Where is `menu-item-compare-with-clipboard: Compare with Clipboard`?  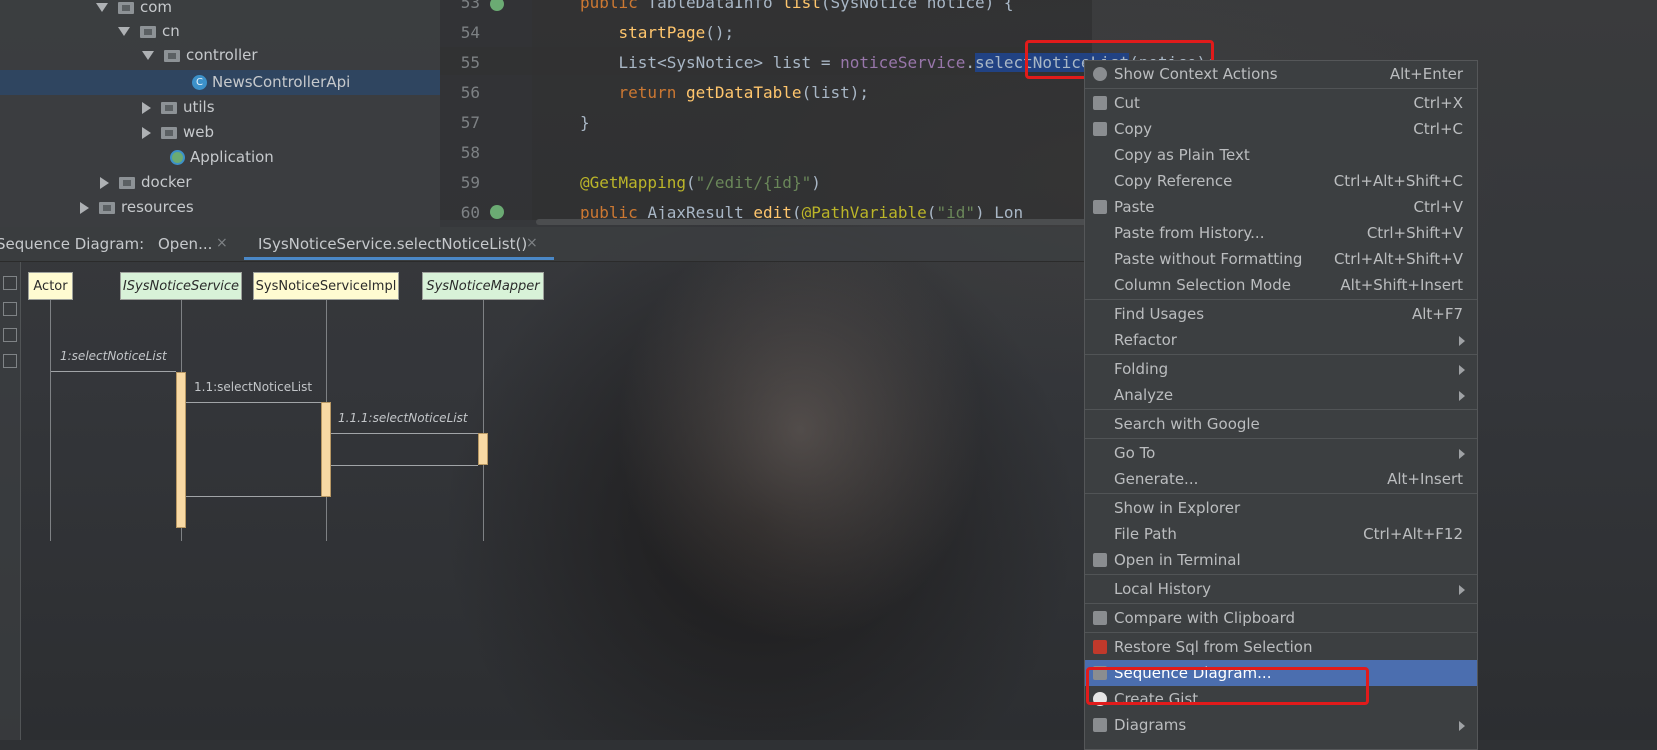
menu-item-compare-with-clipboard: Compare with Clipboard is located at coordinates (1281, 618).